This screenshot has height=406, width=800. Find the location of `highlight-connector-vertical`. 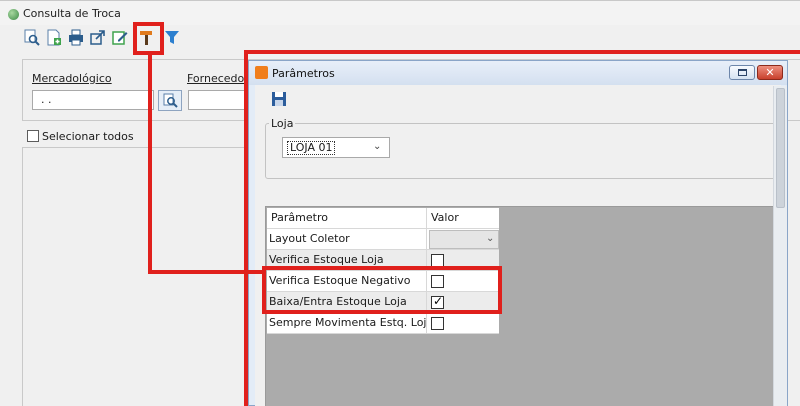

highlight-connector-vertical is located at coordinates (150, 164).